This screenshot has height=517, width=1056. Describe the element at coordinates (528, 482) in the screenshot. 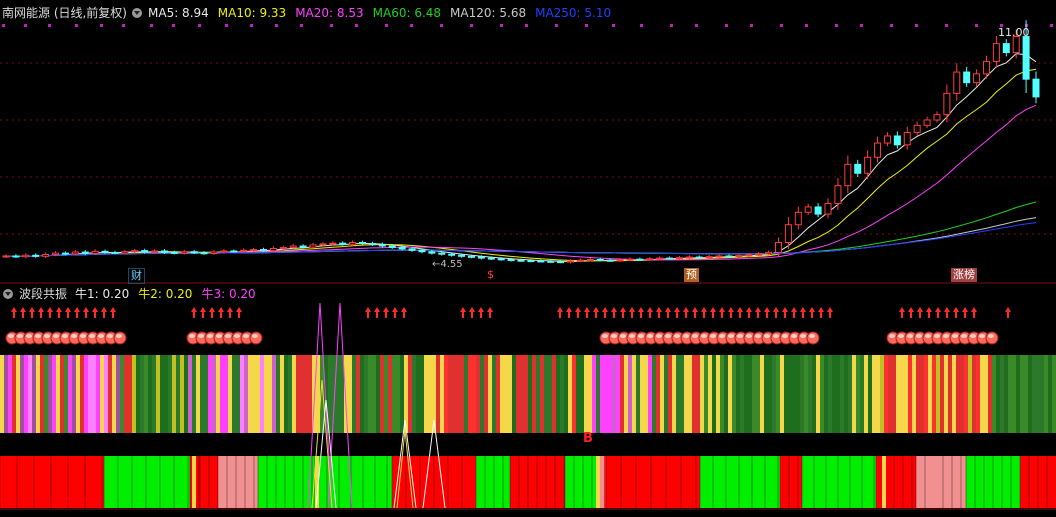

I see `color-block-band` at that location.